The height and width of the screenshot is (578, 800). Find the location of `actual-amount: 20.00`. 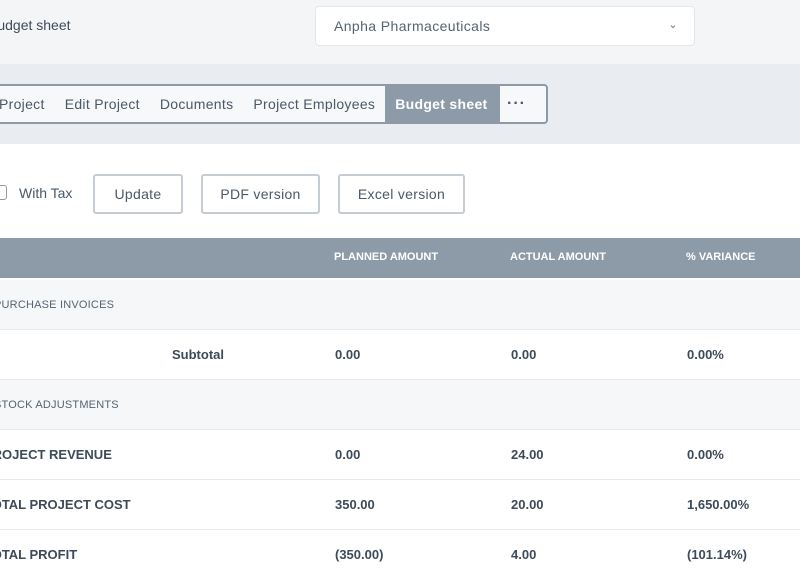

actual-amount: 20.00 is located at coordinates (527, 504).